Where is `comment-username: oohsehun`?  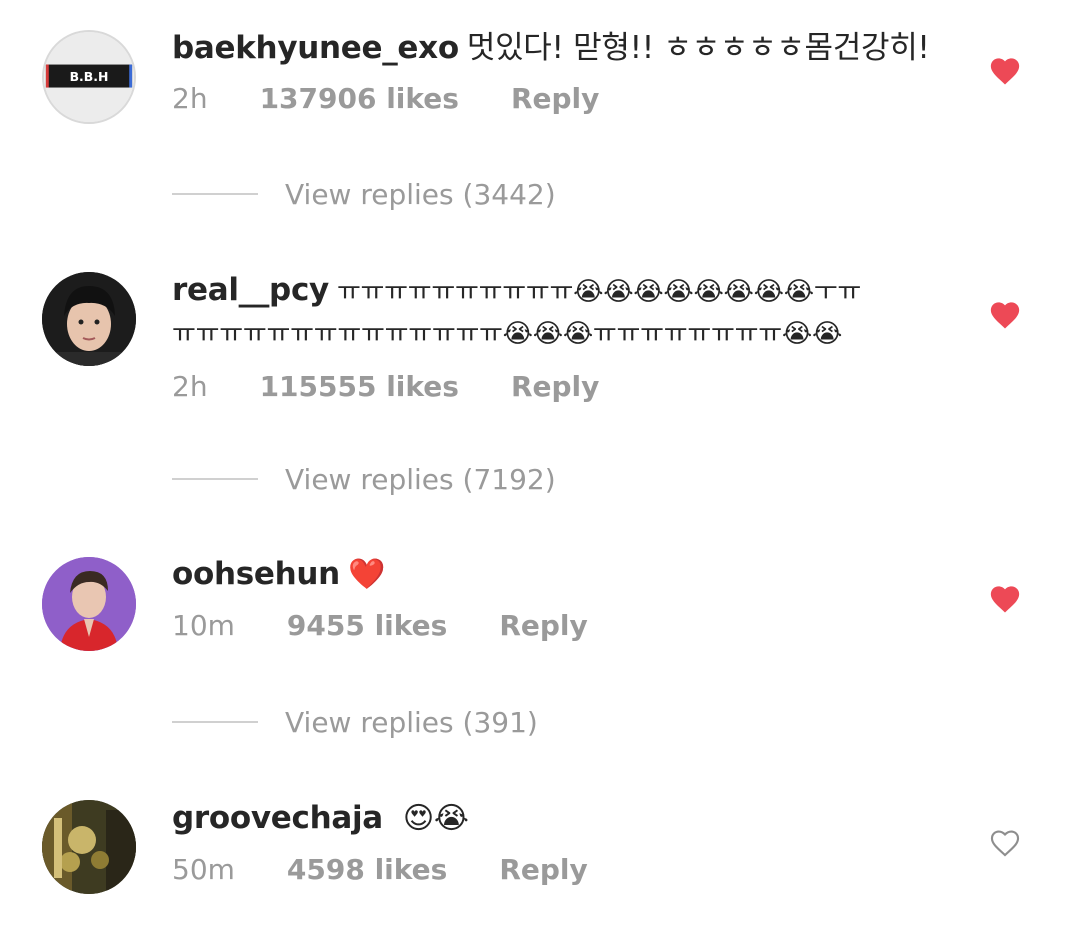 comment-username: oohsehun is located at coordinates (256, 574).